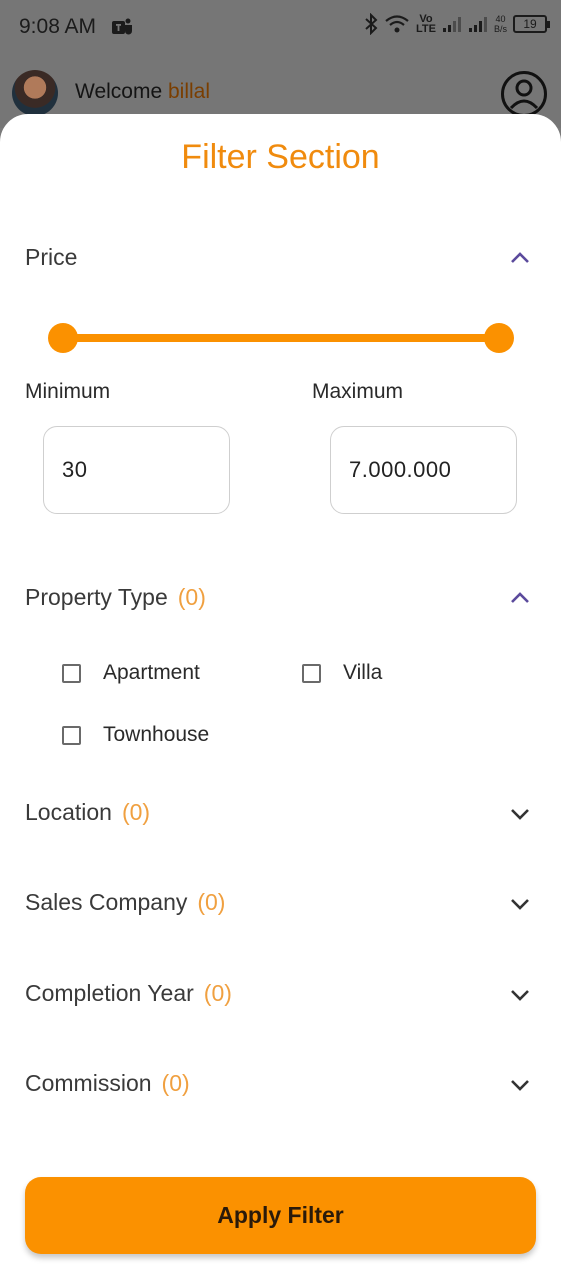  Describe the element at coordinates (342, 673) in the screenshot. I see `checkbox-villa: Villa` at that location.